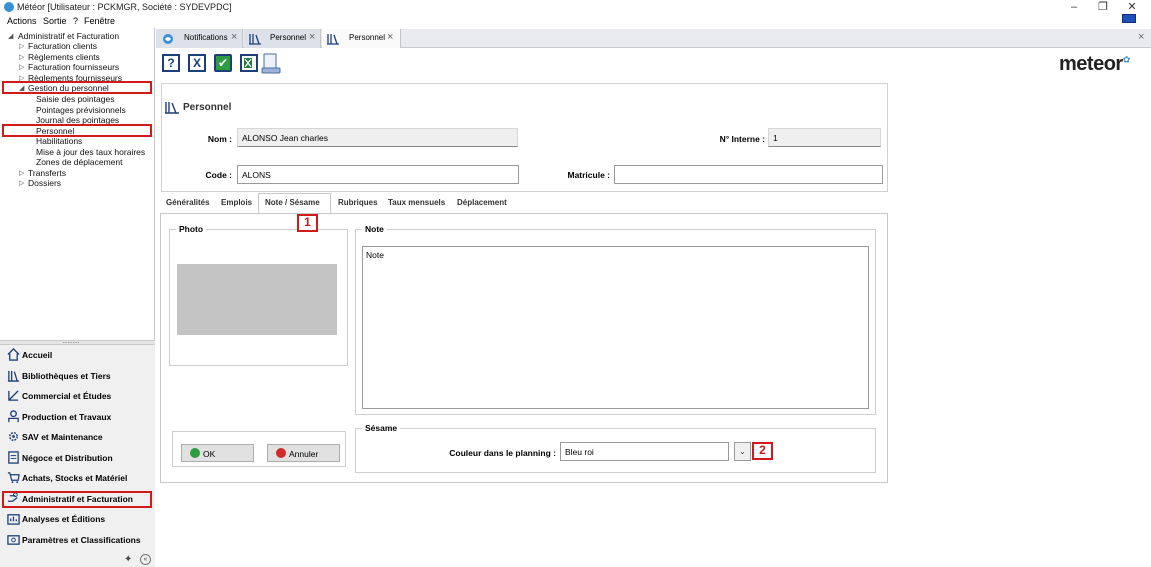 Image resolution: width=1151 pixels, height=567 pixels. What do you see at coordinates (81, 110) in the screenshot?
I see `tree-item-pointages-previsionnels: Pointages prévisionnels` at bounding box center [81, 110].